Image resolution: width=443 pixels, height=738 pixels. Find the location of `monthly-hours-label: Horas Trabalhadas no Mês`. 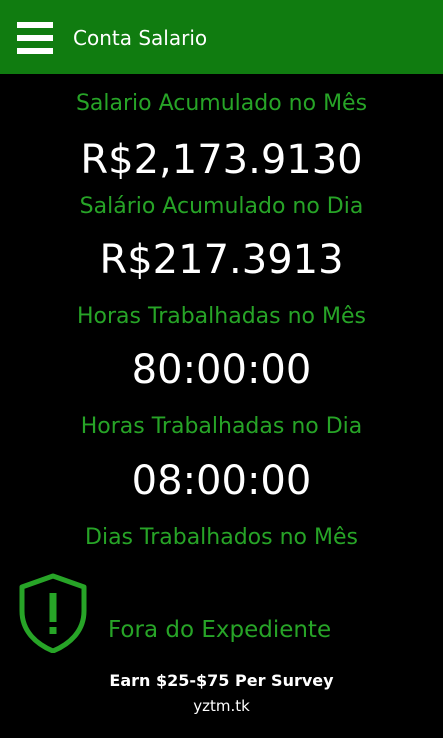

monthly-hours-label: Horas Trabalhadas no Mês is located at coordinates (221, 316).